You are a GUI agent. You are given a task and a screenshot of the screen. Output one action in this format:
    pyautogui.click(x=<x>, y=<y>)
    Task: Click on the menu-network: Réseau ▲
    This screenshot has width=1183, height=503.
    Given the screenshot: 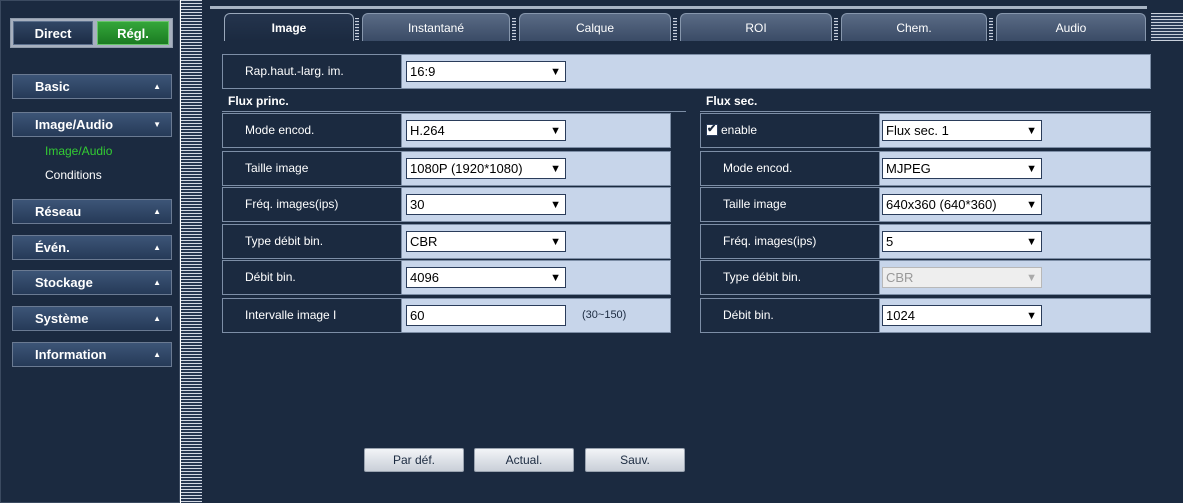 What is the action you would take?
    pyautogui.click(x=92, y=211)
    